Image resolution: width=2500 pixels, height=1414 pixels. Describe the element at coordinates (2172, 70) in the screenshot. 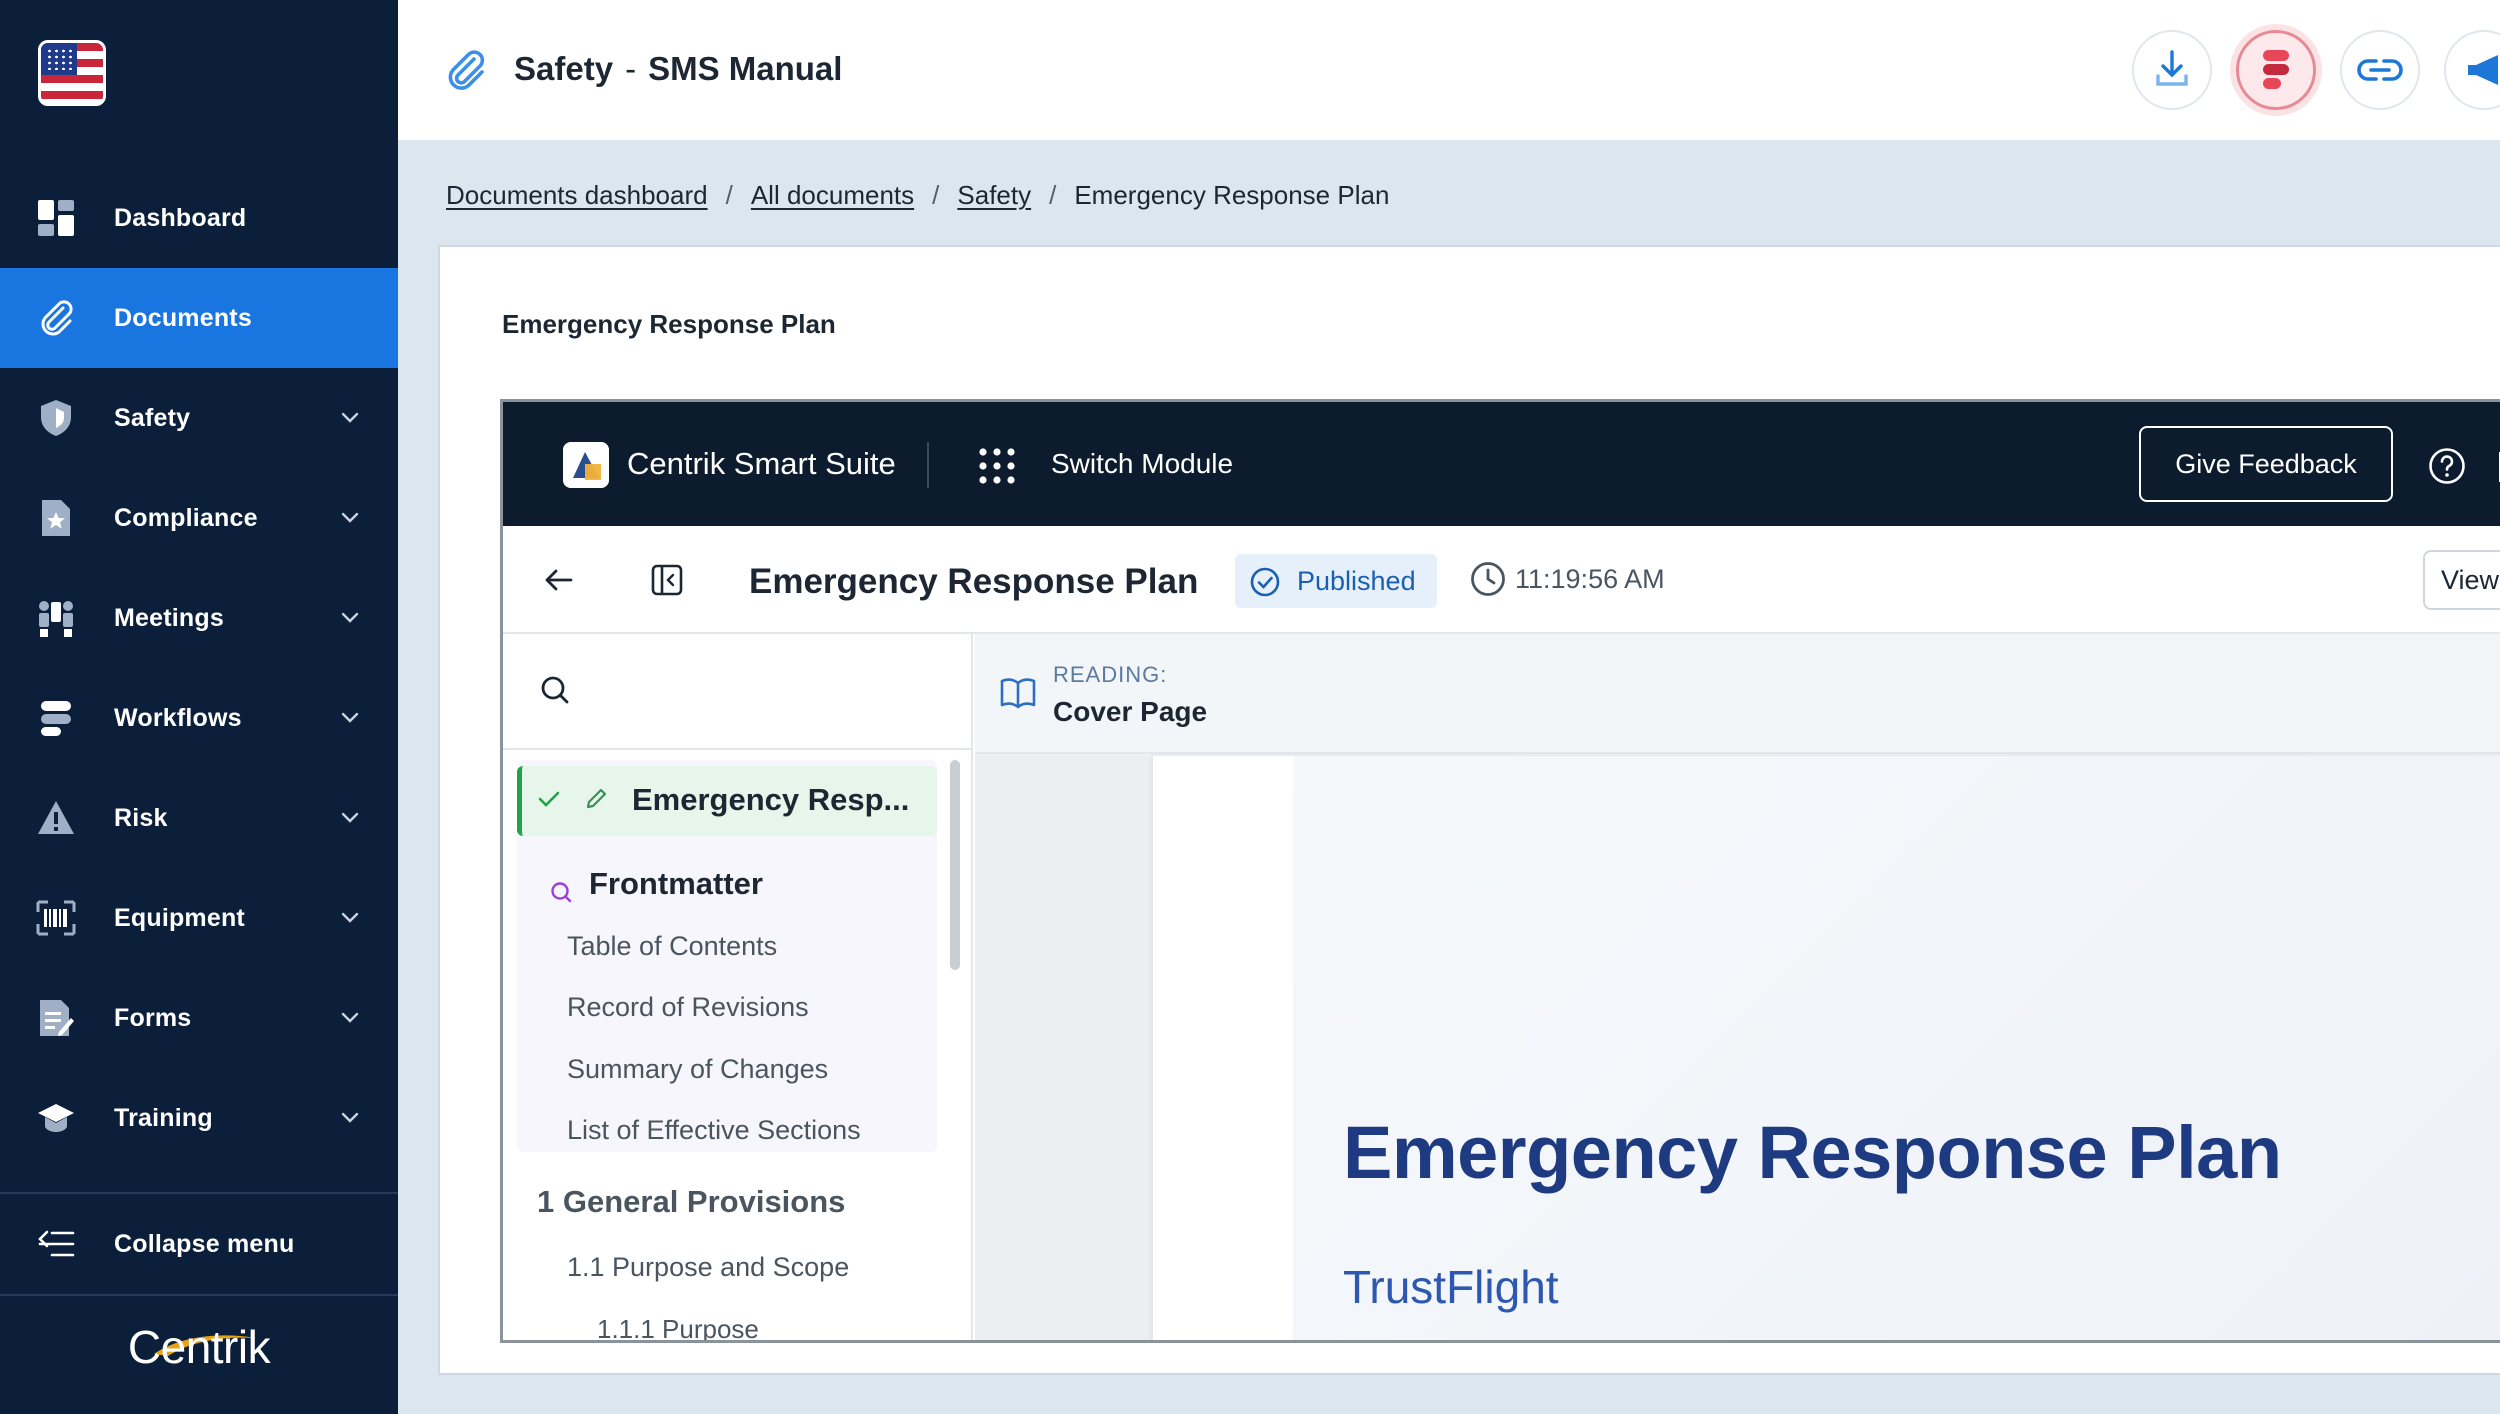

I see `download-button` at that location.